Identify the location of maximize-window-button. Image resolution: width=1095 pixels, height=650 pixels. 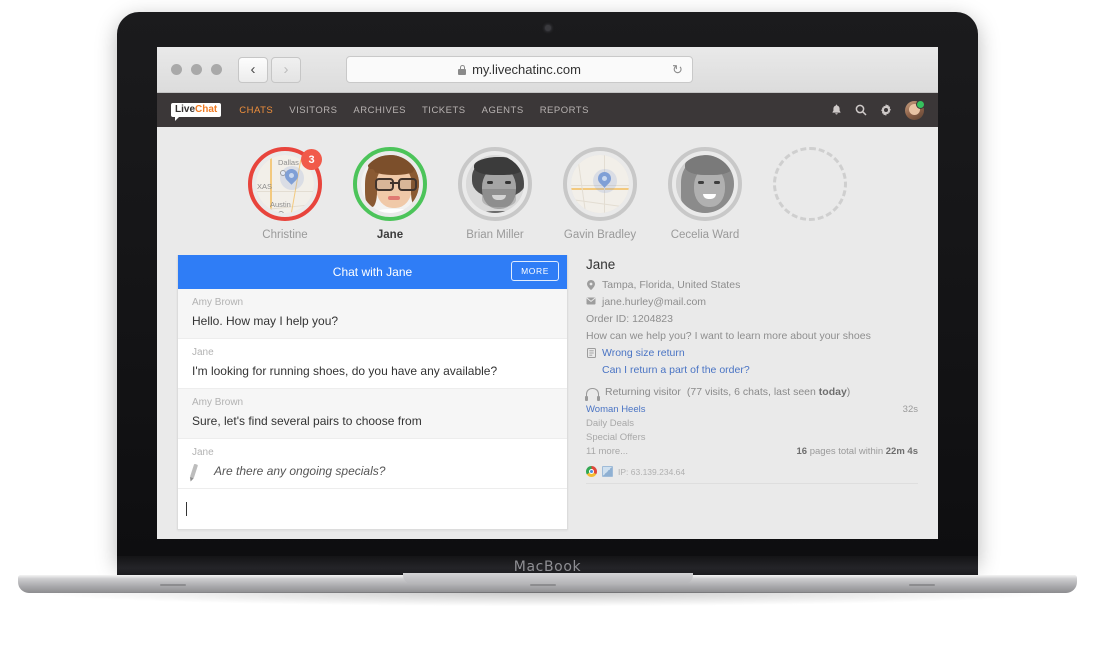
(216, 69).